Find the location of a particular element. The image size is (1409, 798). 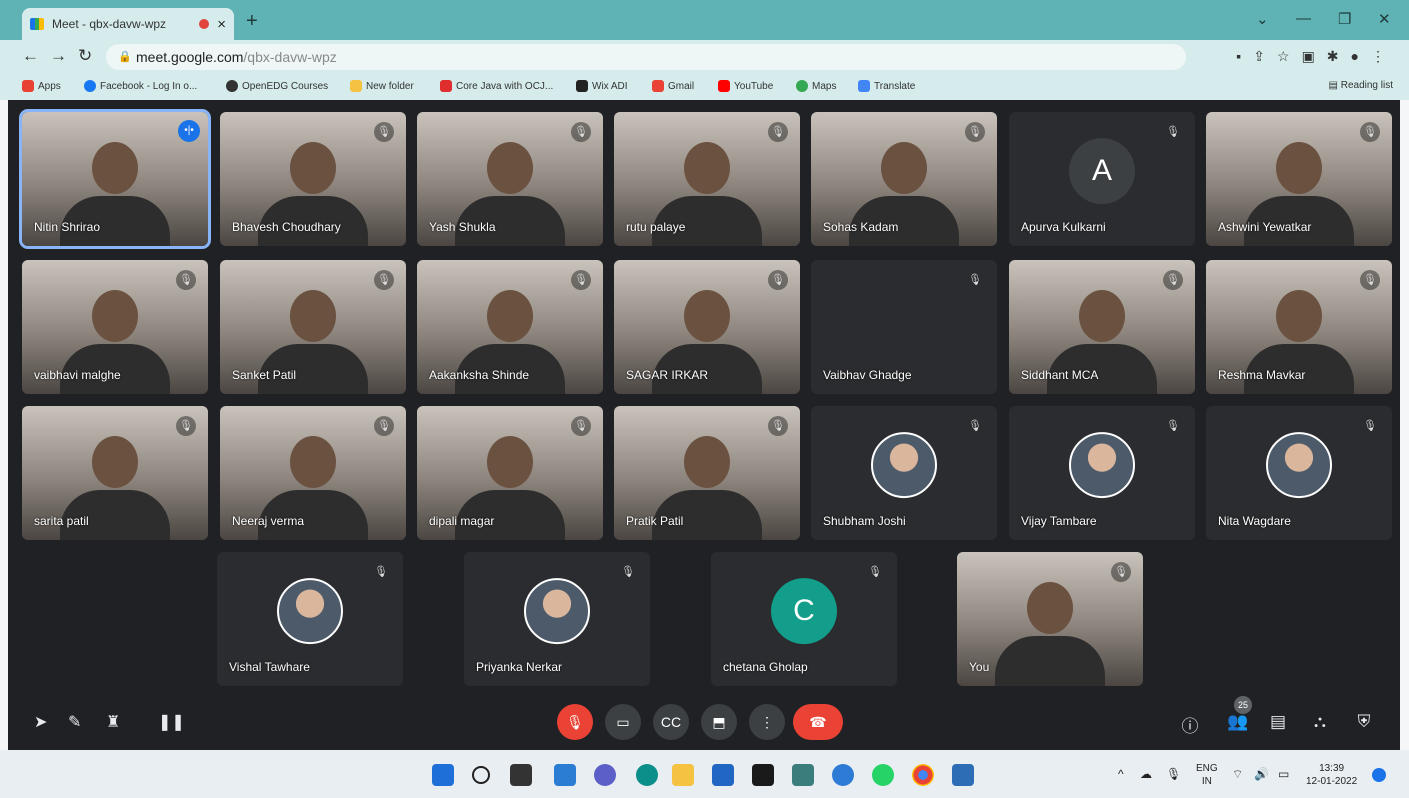

participant-tile: 🎙 SAGAR IRKAR is located at coordinates (707, 327).